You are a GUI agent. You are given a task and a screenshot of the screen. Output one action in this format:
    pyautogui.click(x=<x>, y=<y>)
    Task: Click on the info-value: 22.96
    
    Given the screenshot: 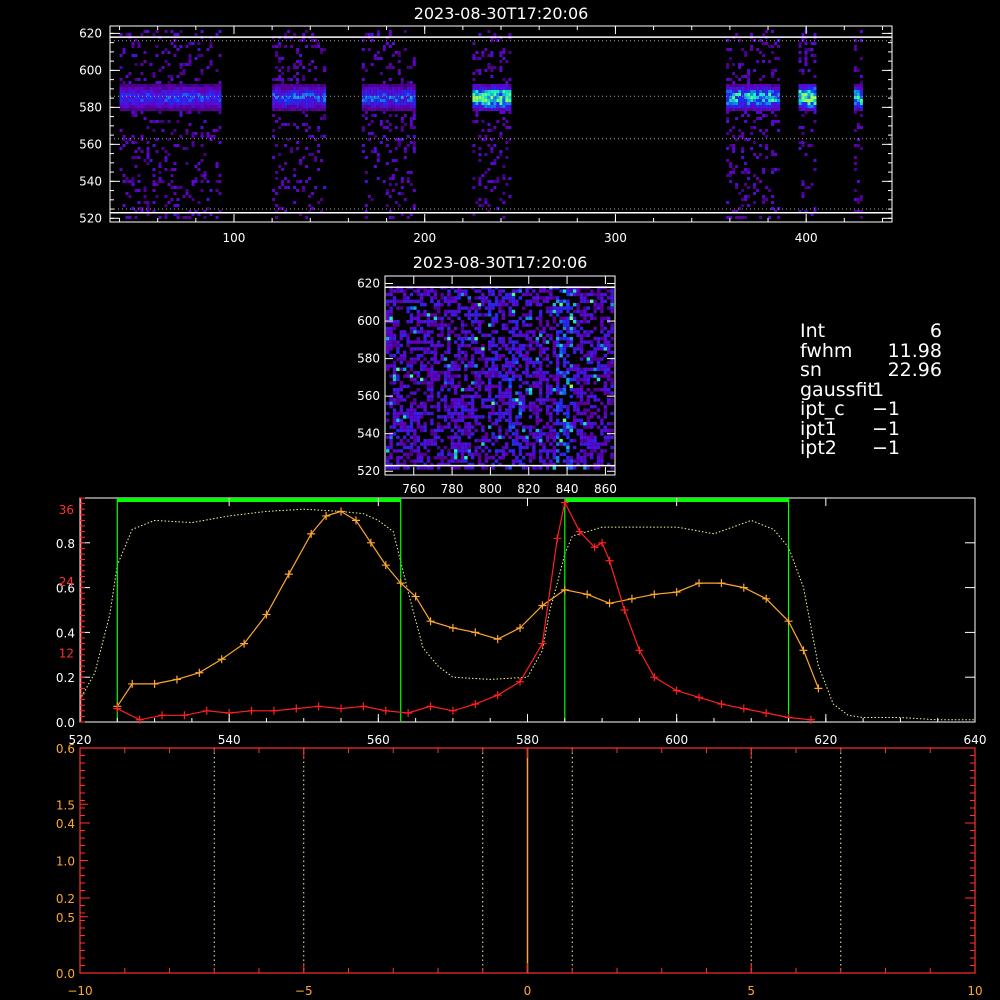 What is the action you would take?
    pyautogui.click(x=914, y=370)
    